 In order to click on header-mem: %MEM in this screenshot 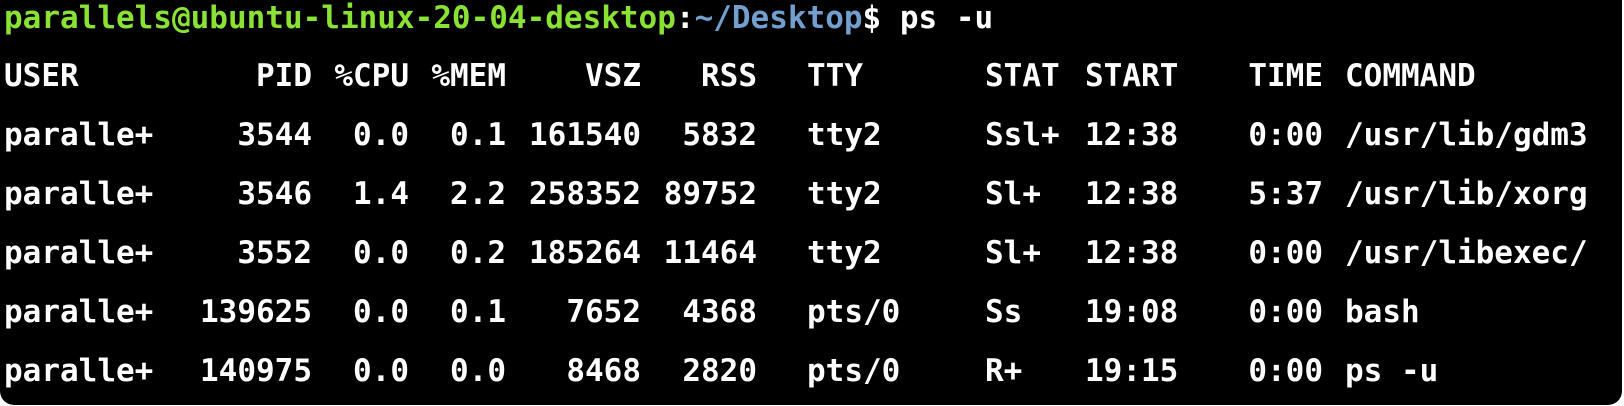, I will do `click(468, 76)`.